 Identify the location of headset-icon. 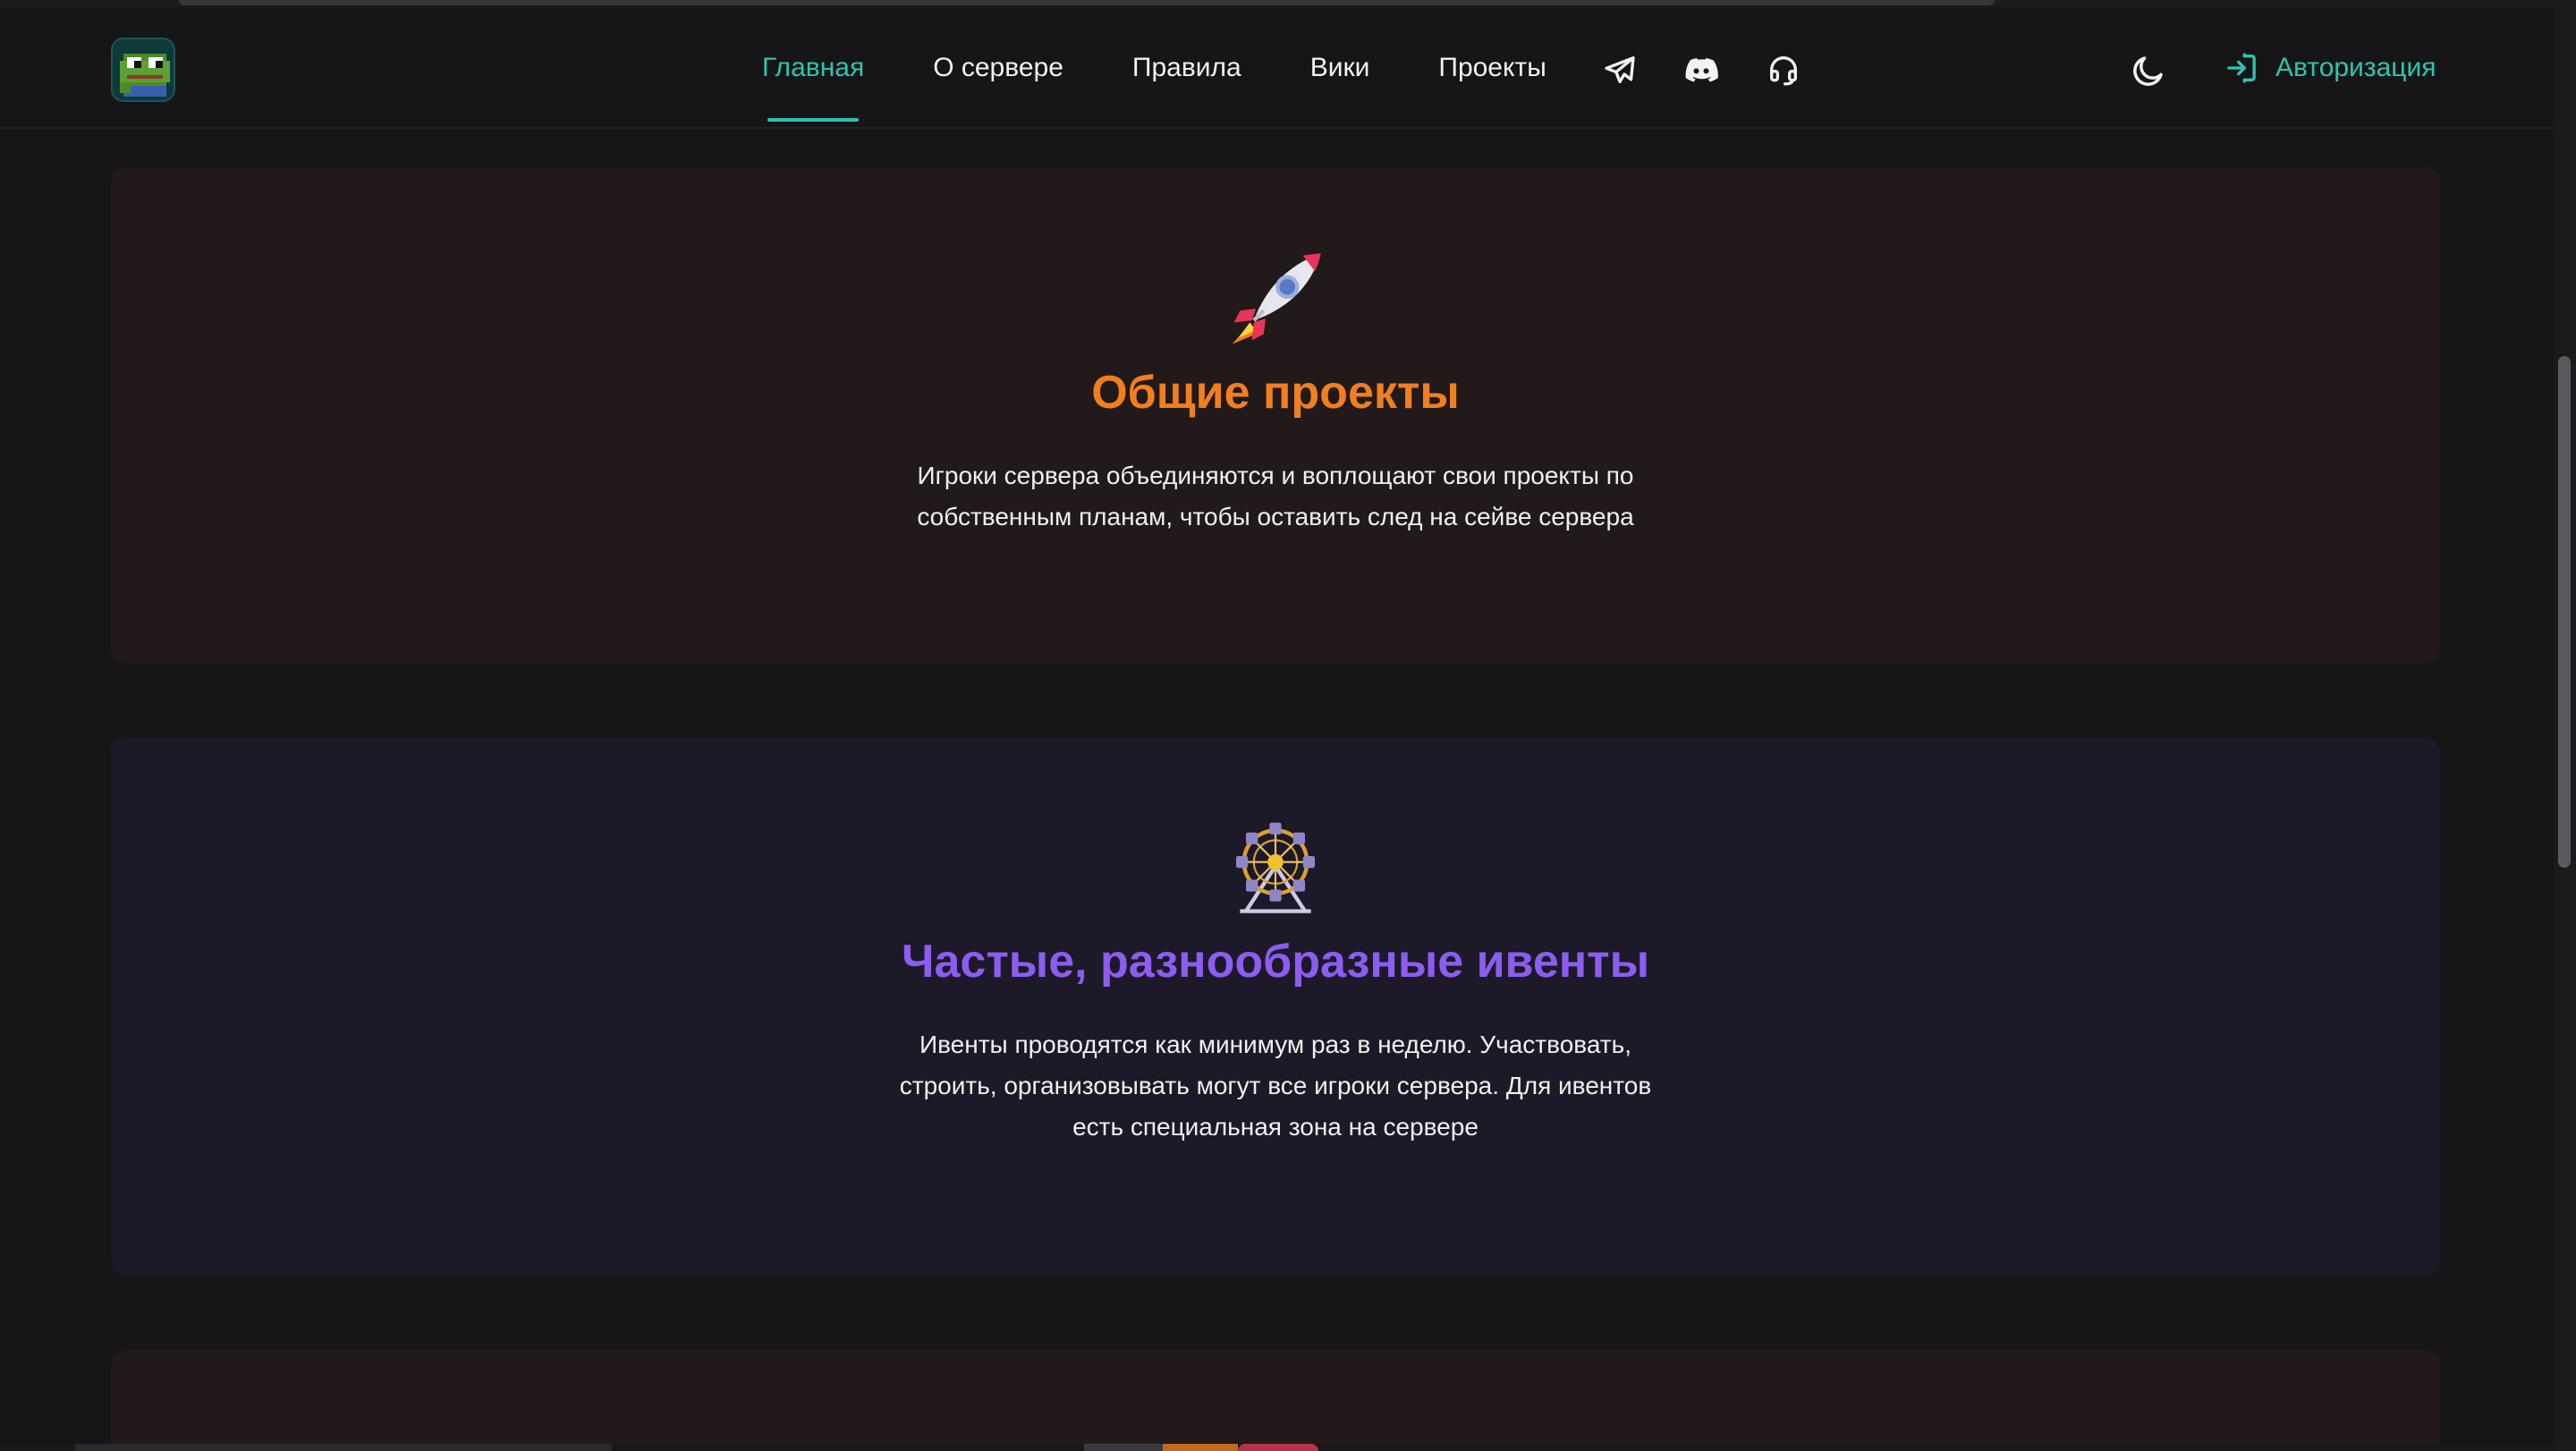
(1783, 70).